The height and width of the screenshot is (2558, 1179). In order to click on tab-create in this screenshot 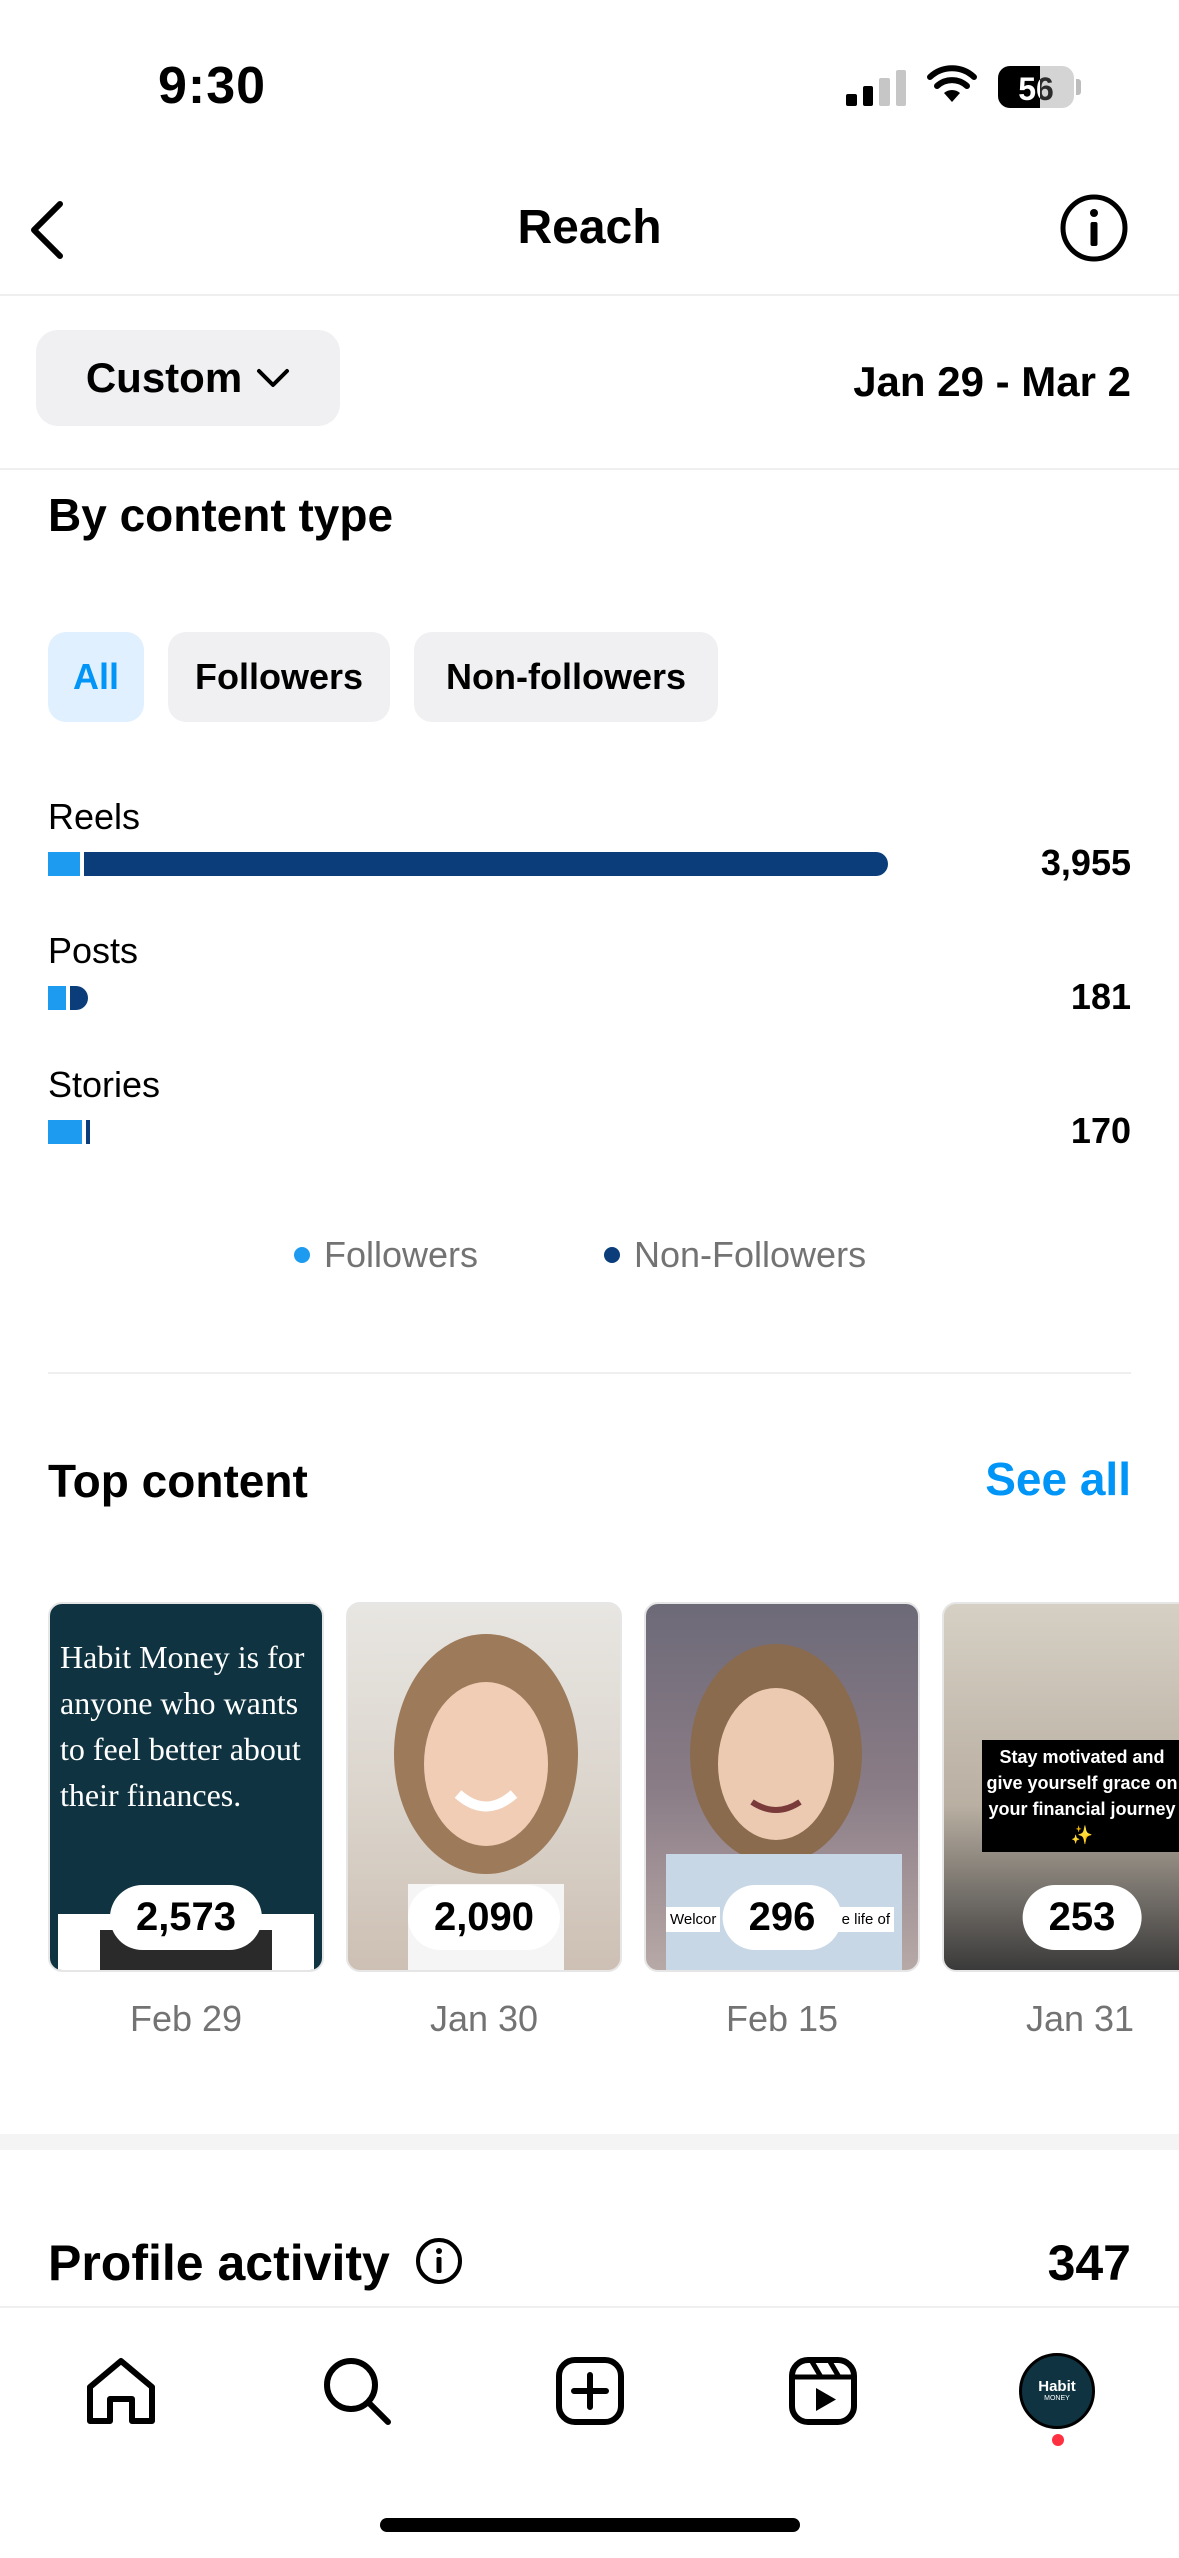, I will do `click(590, 2391)`.